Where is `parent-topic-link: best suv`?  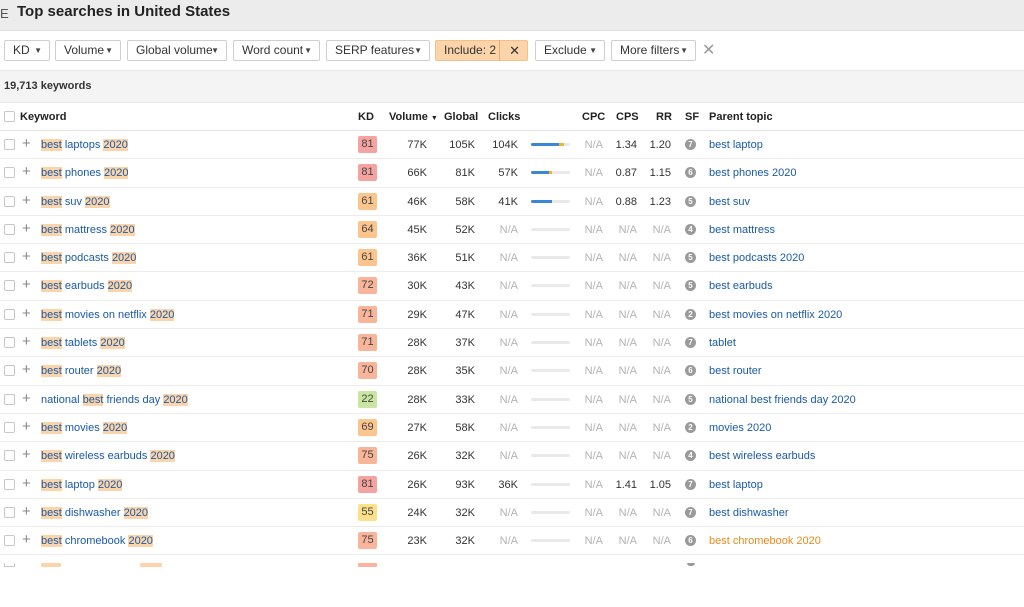
parent-topic-link: best suv is located at coordinates (729, 202).